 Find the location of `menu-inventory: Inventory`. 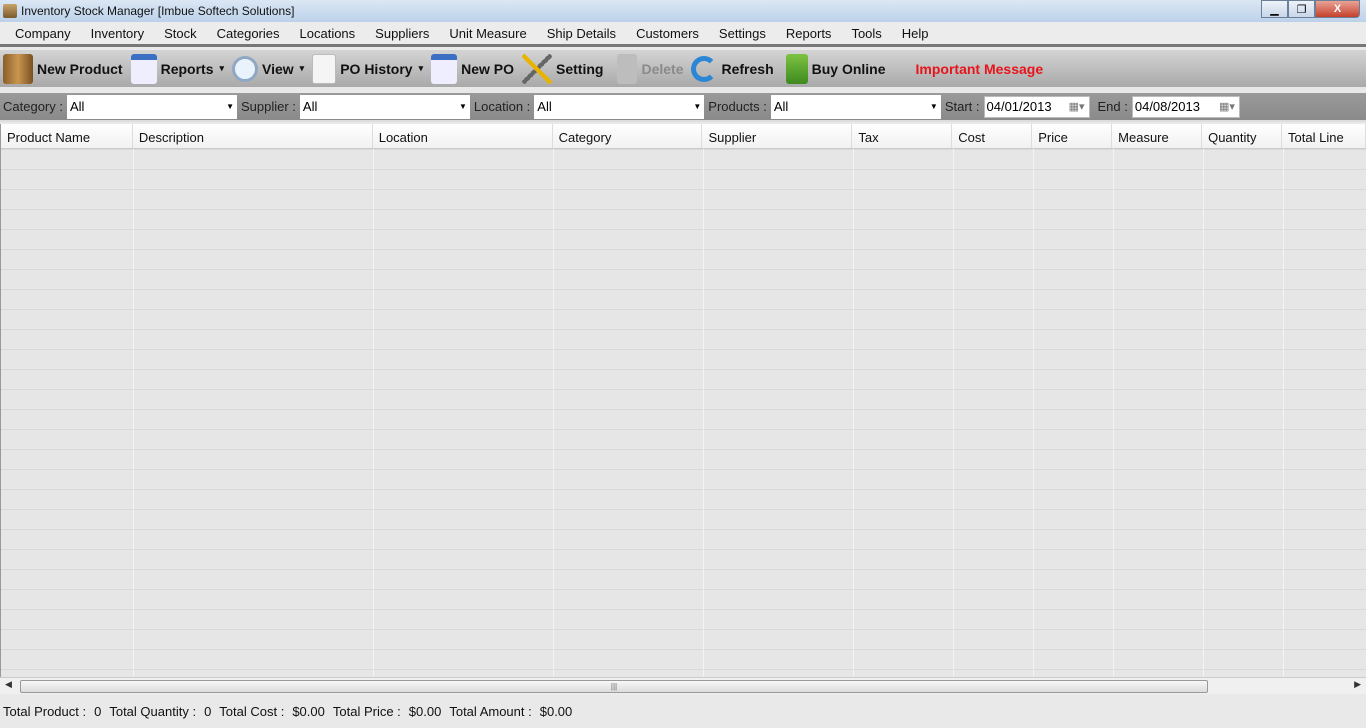

menu-inventory: Inventory is located at coordinates (117, 33).